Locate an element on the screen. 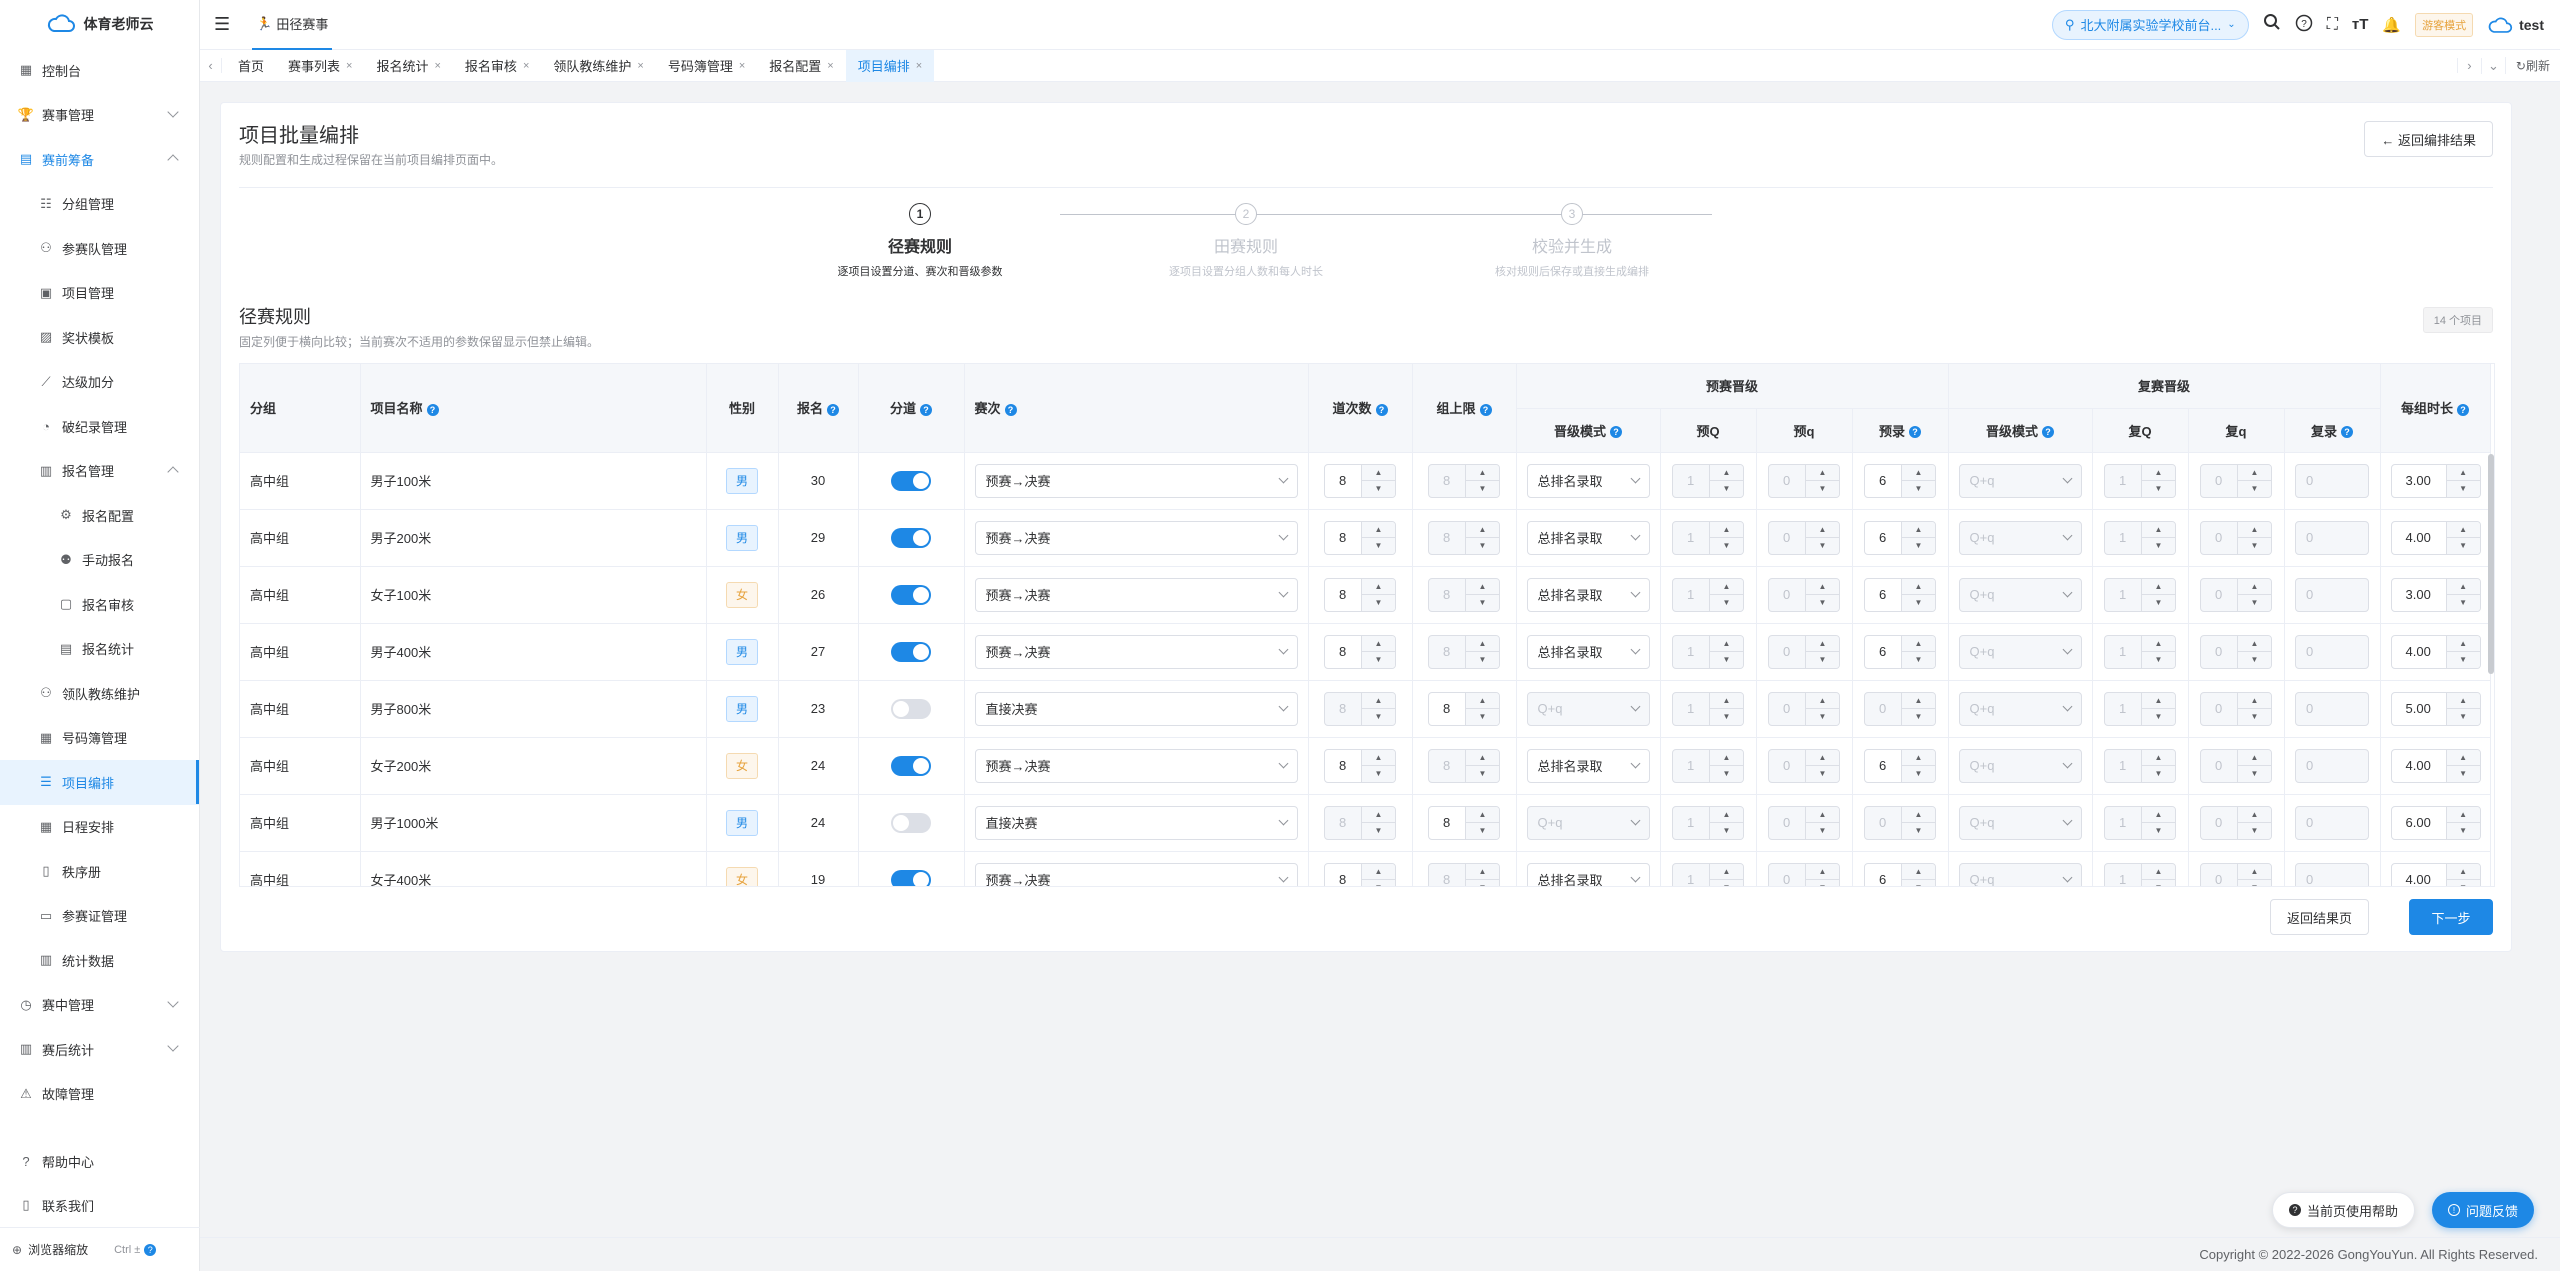 The width and height of the screenshot is (2560, 1271). search-icon is located at coordinates (2272, 24).